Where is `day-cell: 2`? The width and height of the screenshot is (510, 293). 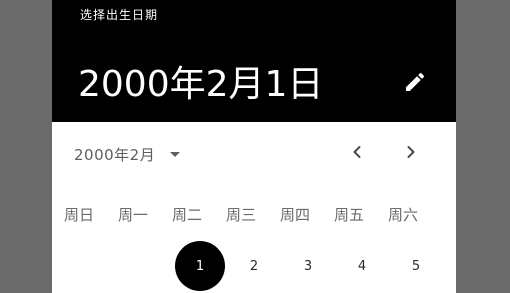 day-cell: 2 is located at coordinates (254, 266).